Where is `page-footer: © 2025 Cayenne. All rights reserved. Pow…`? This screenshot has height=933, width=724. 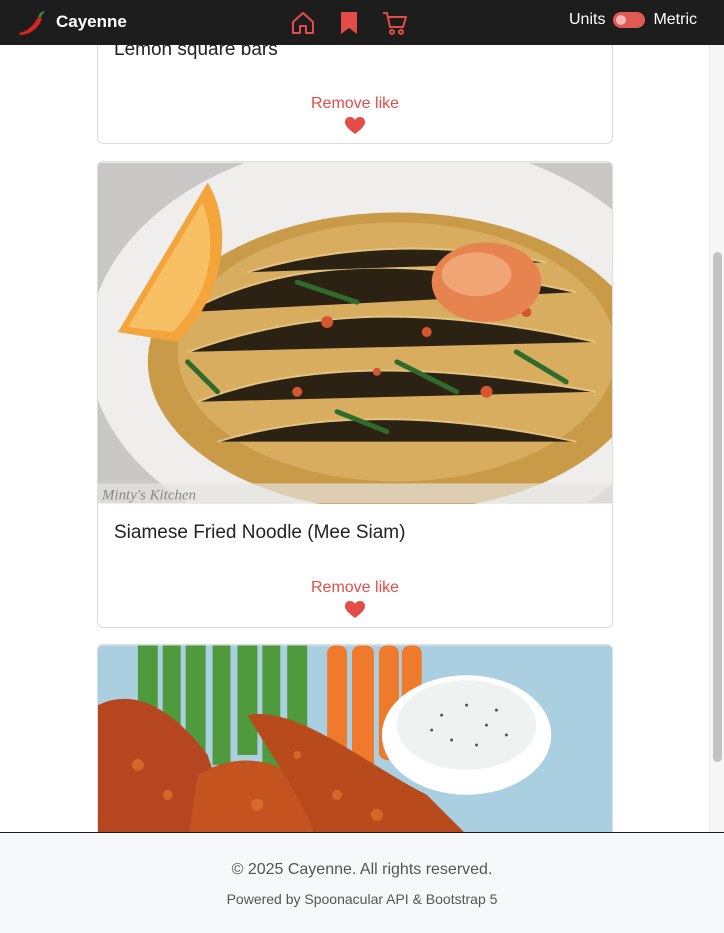 page-footer: © 2025 Cayenne. All rights reserved. Pow… is located at coordinates (362, 882).